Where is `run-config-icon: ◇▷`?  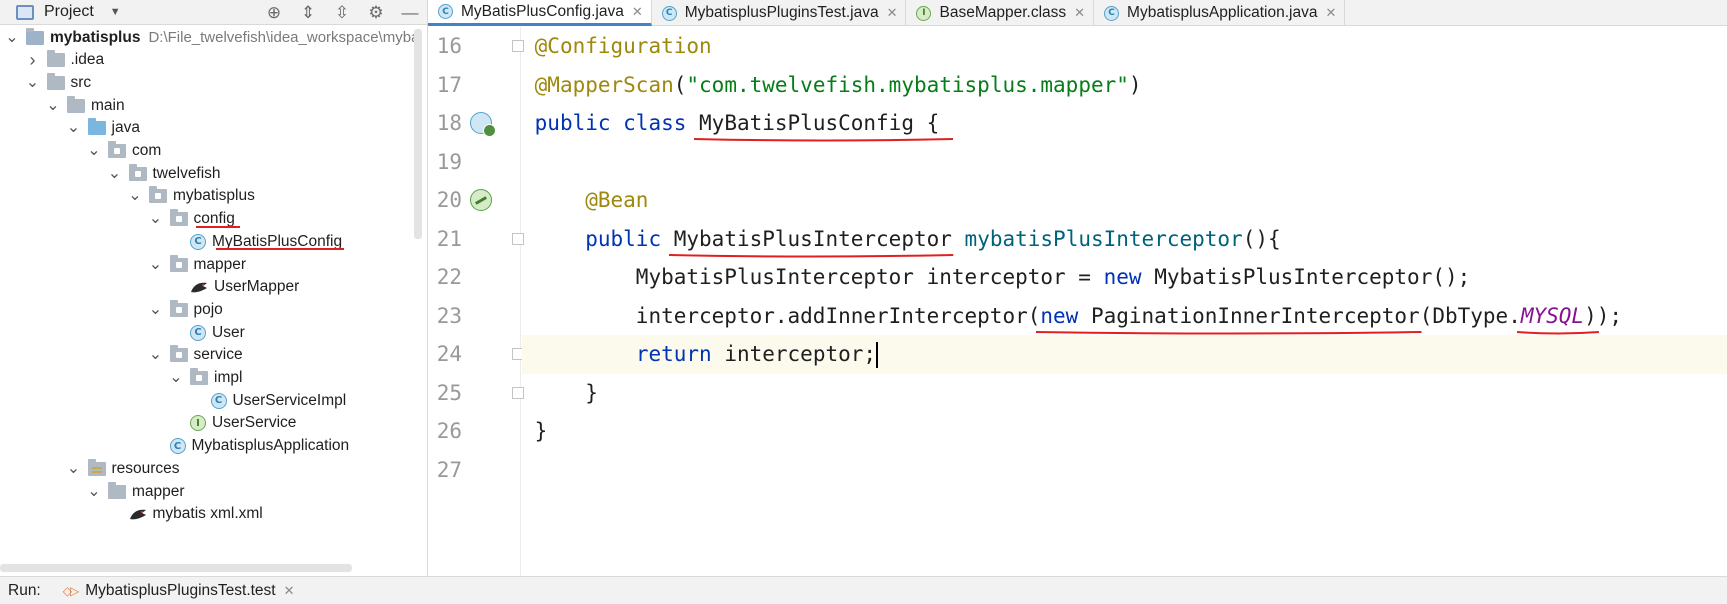
run-config-icon: ◇▷ is located at coordinates (71, 590).